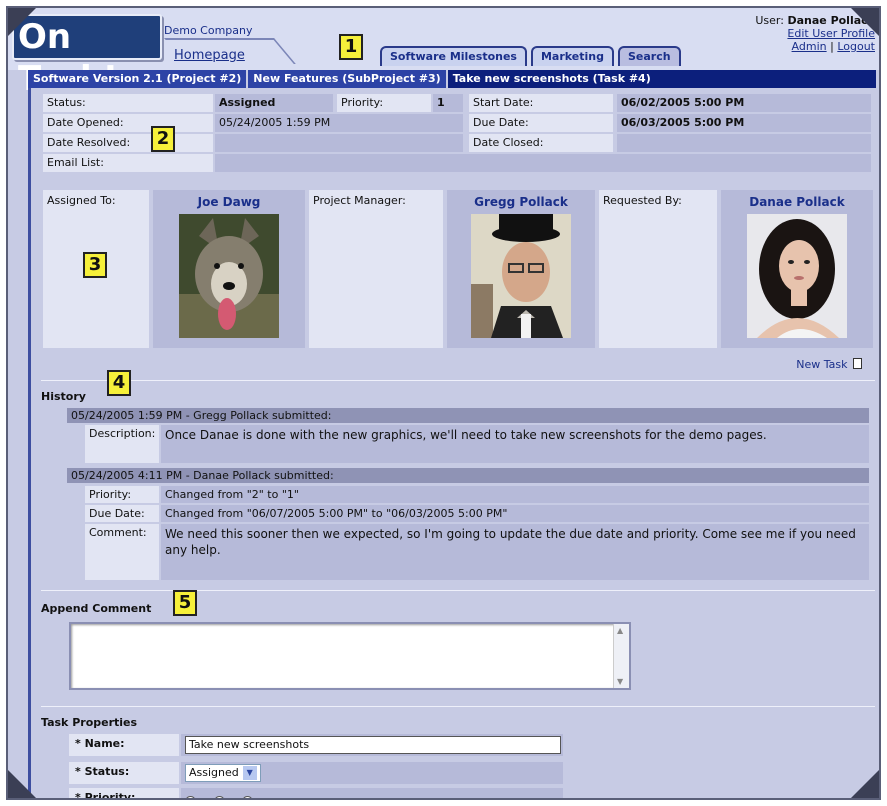 Image resolution: width=887 pixels, height=806 pixels. What do you see at coordinates (350, 656) in the screenshot?
I see `append-comment-textarea: ▲ ▼` at bounding box center [350, 656].